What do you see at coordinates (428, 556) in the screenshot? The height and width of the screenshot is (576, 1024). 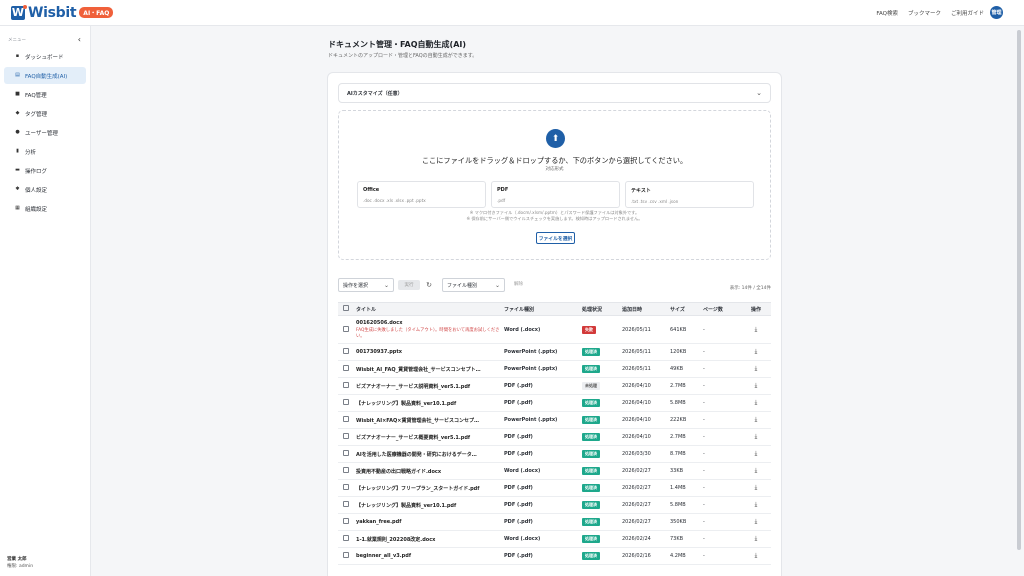 I see `row-title: beginner_all_v3.pdf` at bounding box center [428, 556].